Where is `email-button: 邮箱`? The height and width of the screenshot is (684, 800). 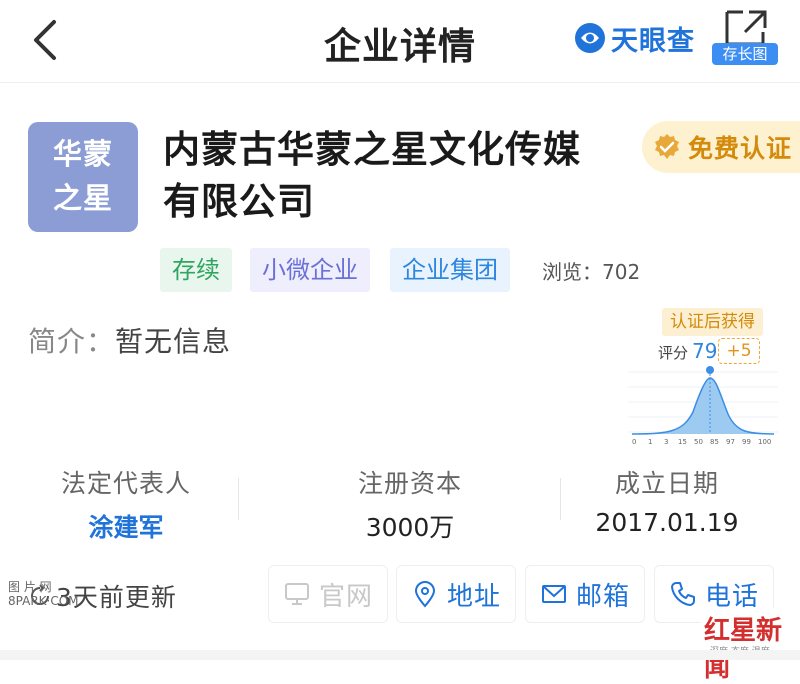
email-button: 邮箱 is located at coordinates (585, 594).